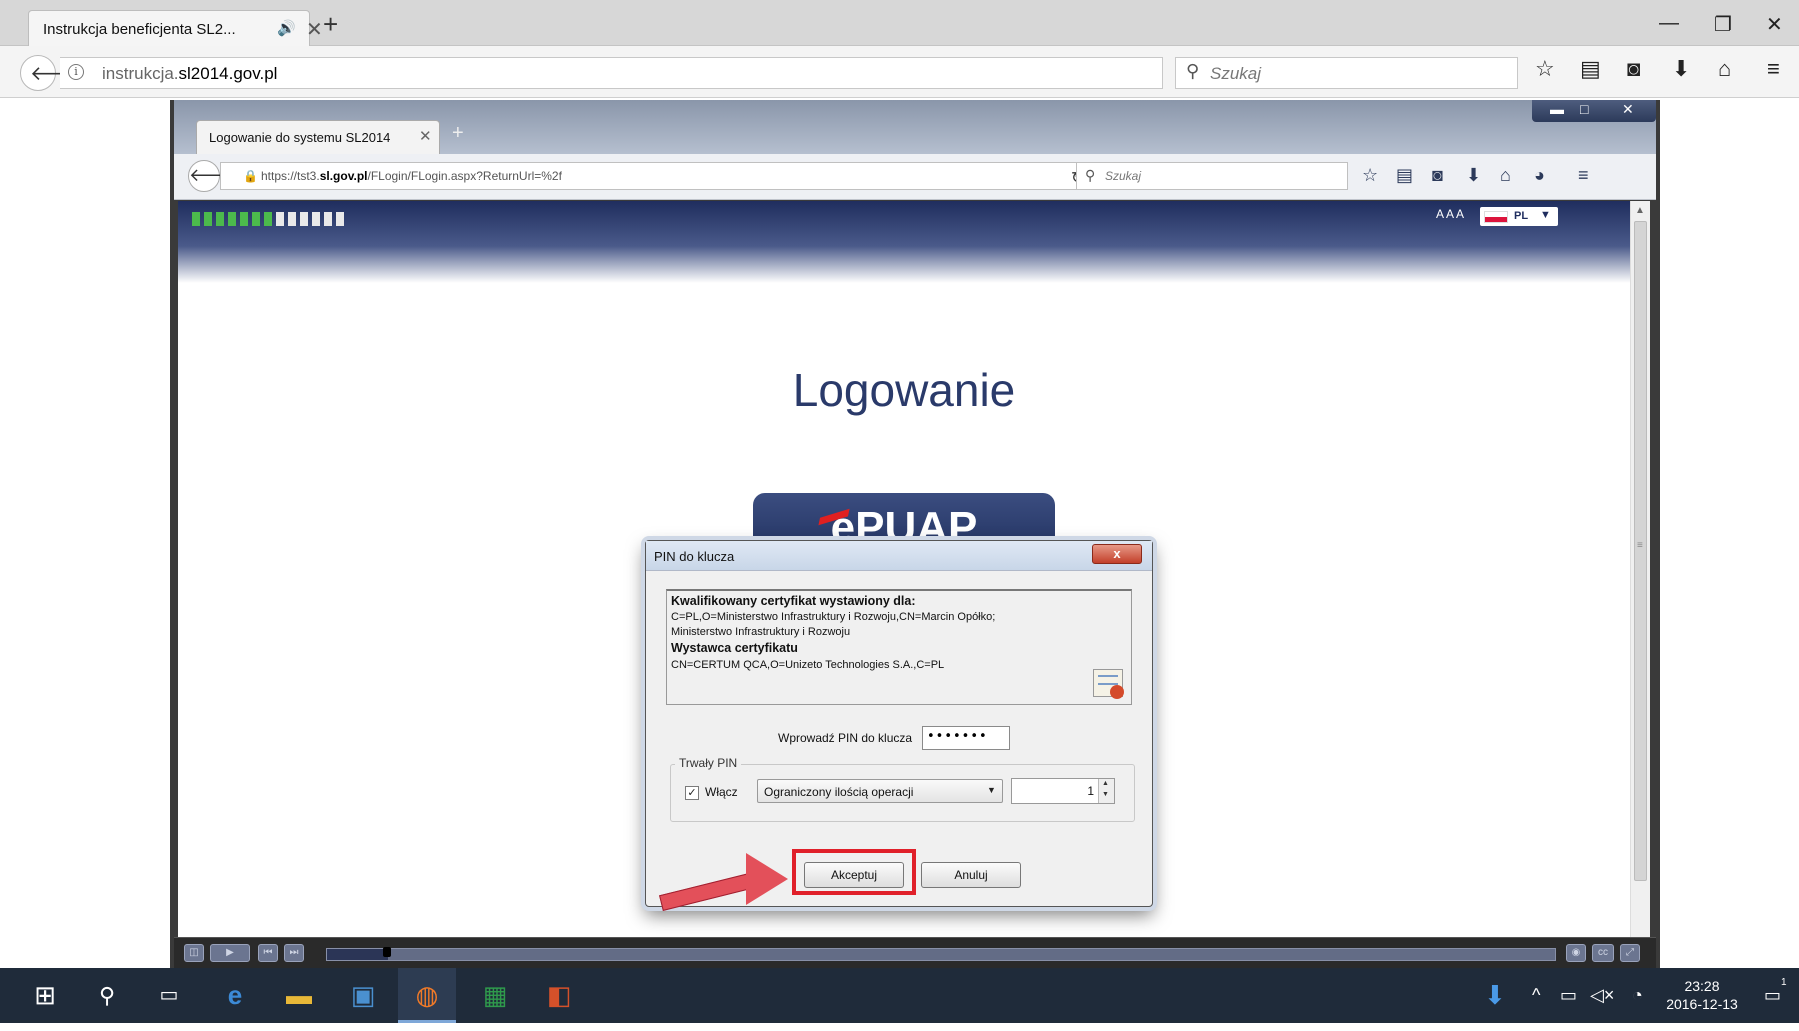 The height and width of the screenshot is (1031, 1799). What do you see at coordinates (1063, 791) in the screenshot?
I see `operation-count-stepper: 1 ▲ ▼` at bounding box center [1063, 791].